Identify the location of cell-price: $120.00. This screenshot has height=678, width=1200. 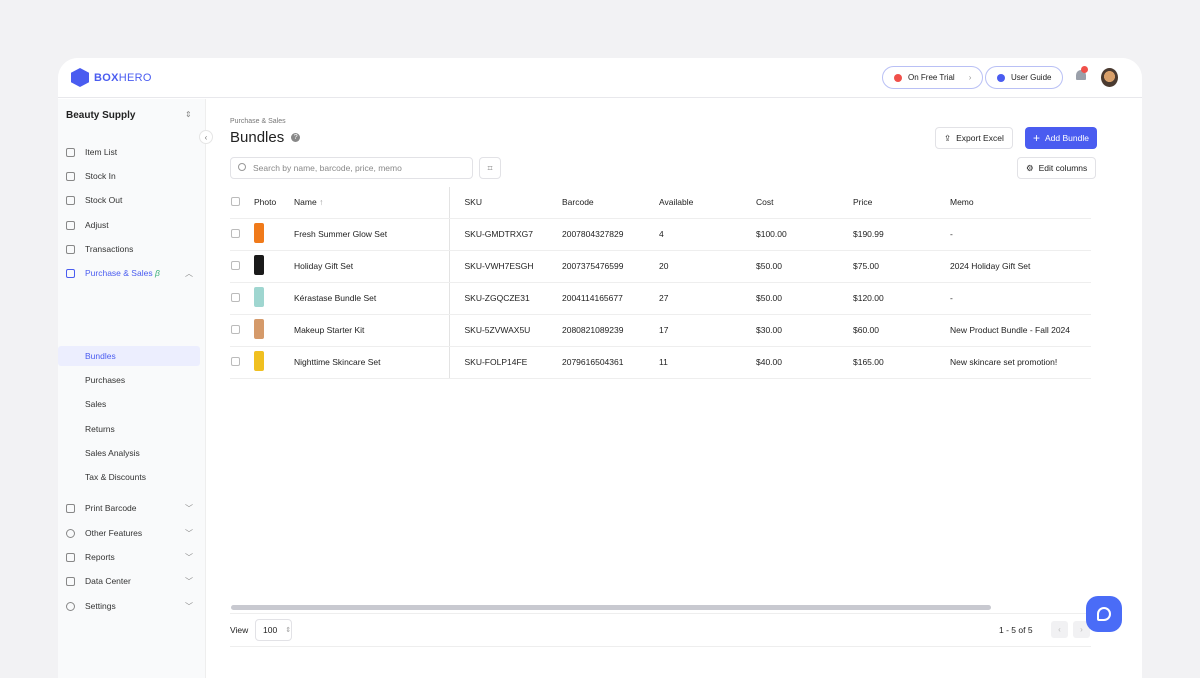
(901, 298).